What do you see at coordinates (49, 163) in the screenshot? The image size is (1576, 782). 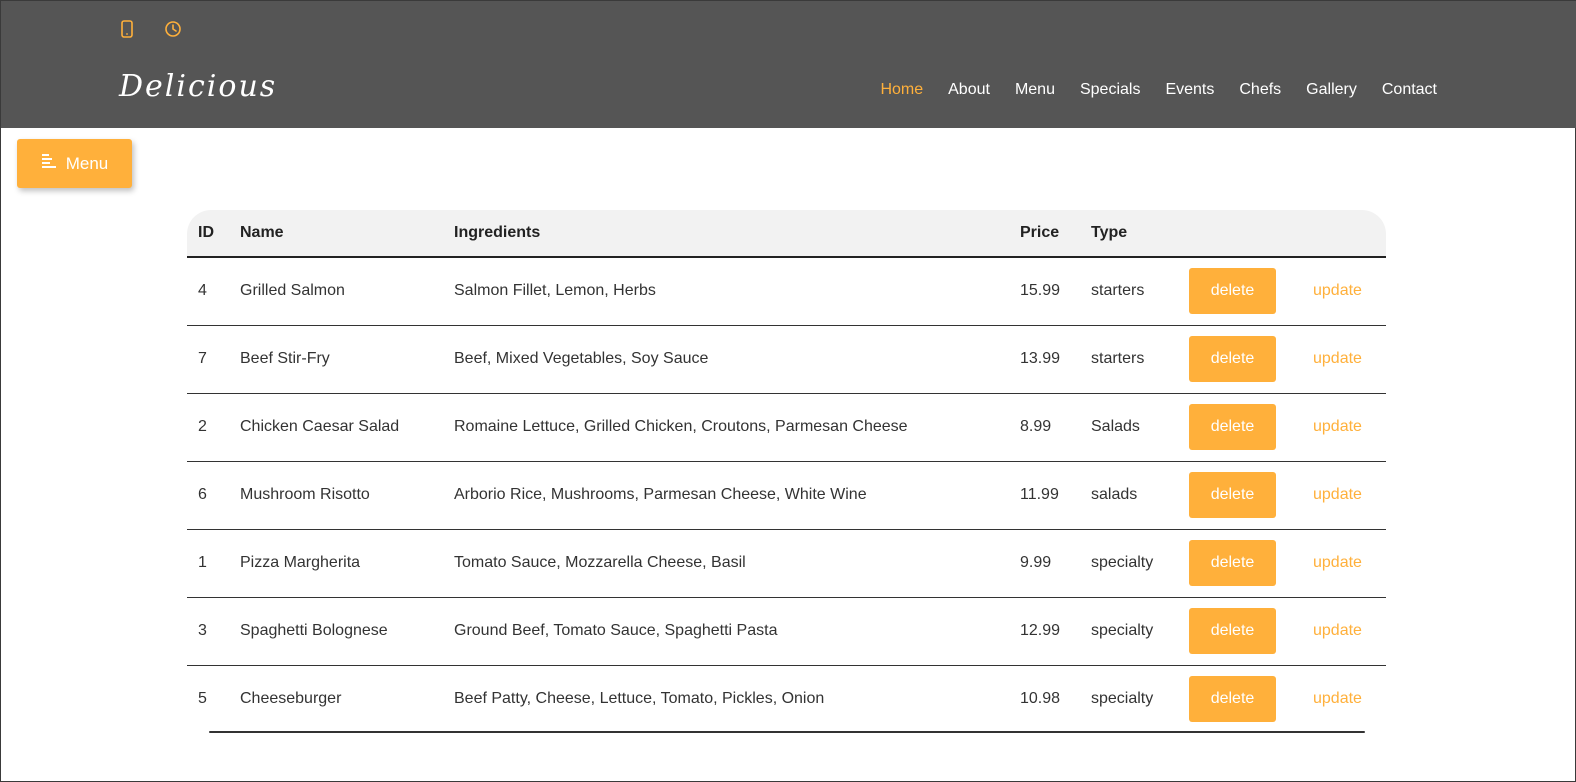 I see `menu-lines-icon` at bounding box center [49, 163].